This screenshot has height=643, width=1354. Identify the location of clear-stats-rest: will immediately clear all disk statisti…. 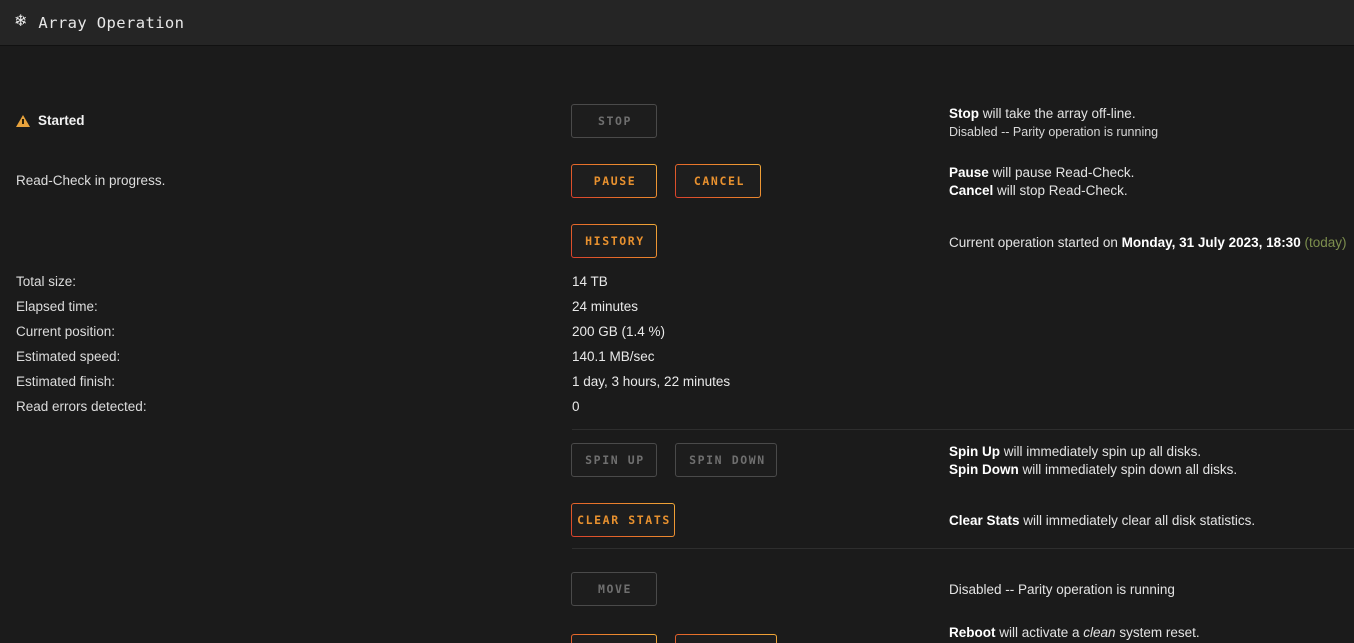
(1137, 520).